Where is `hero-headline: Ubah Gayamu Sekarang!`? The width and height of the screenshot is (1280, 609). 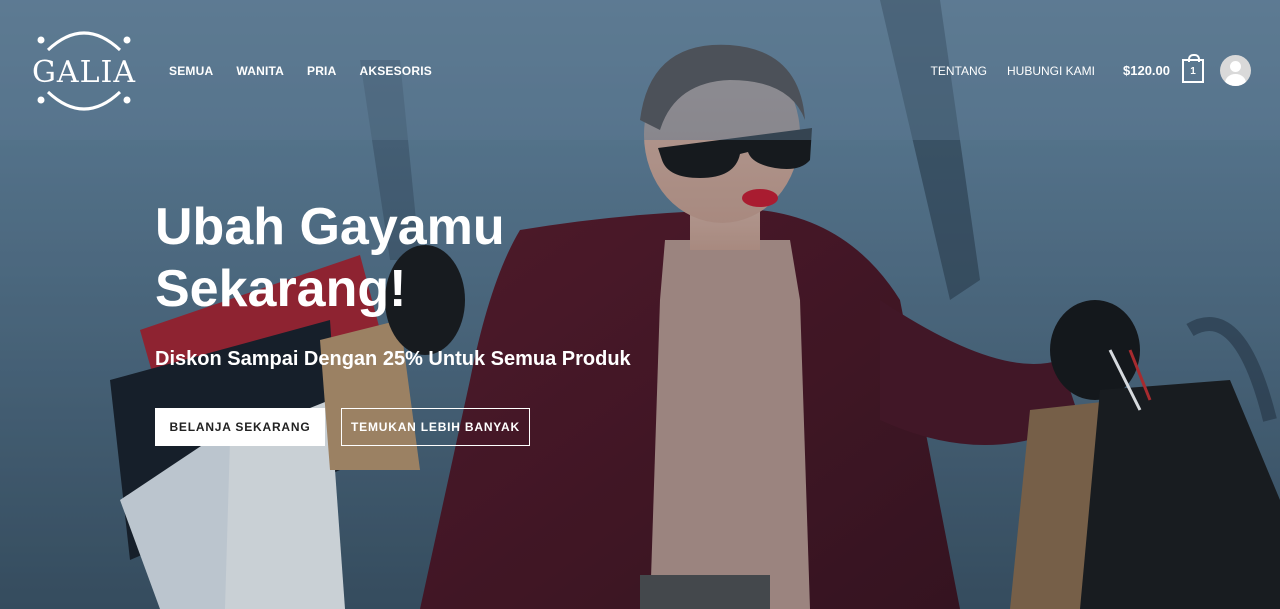 hero-headline: Ubah Gayamu Sekarang! is located at coordinates (330, 258).